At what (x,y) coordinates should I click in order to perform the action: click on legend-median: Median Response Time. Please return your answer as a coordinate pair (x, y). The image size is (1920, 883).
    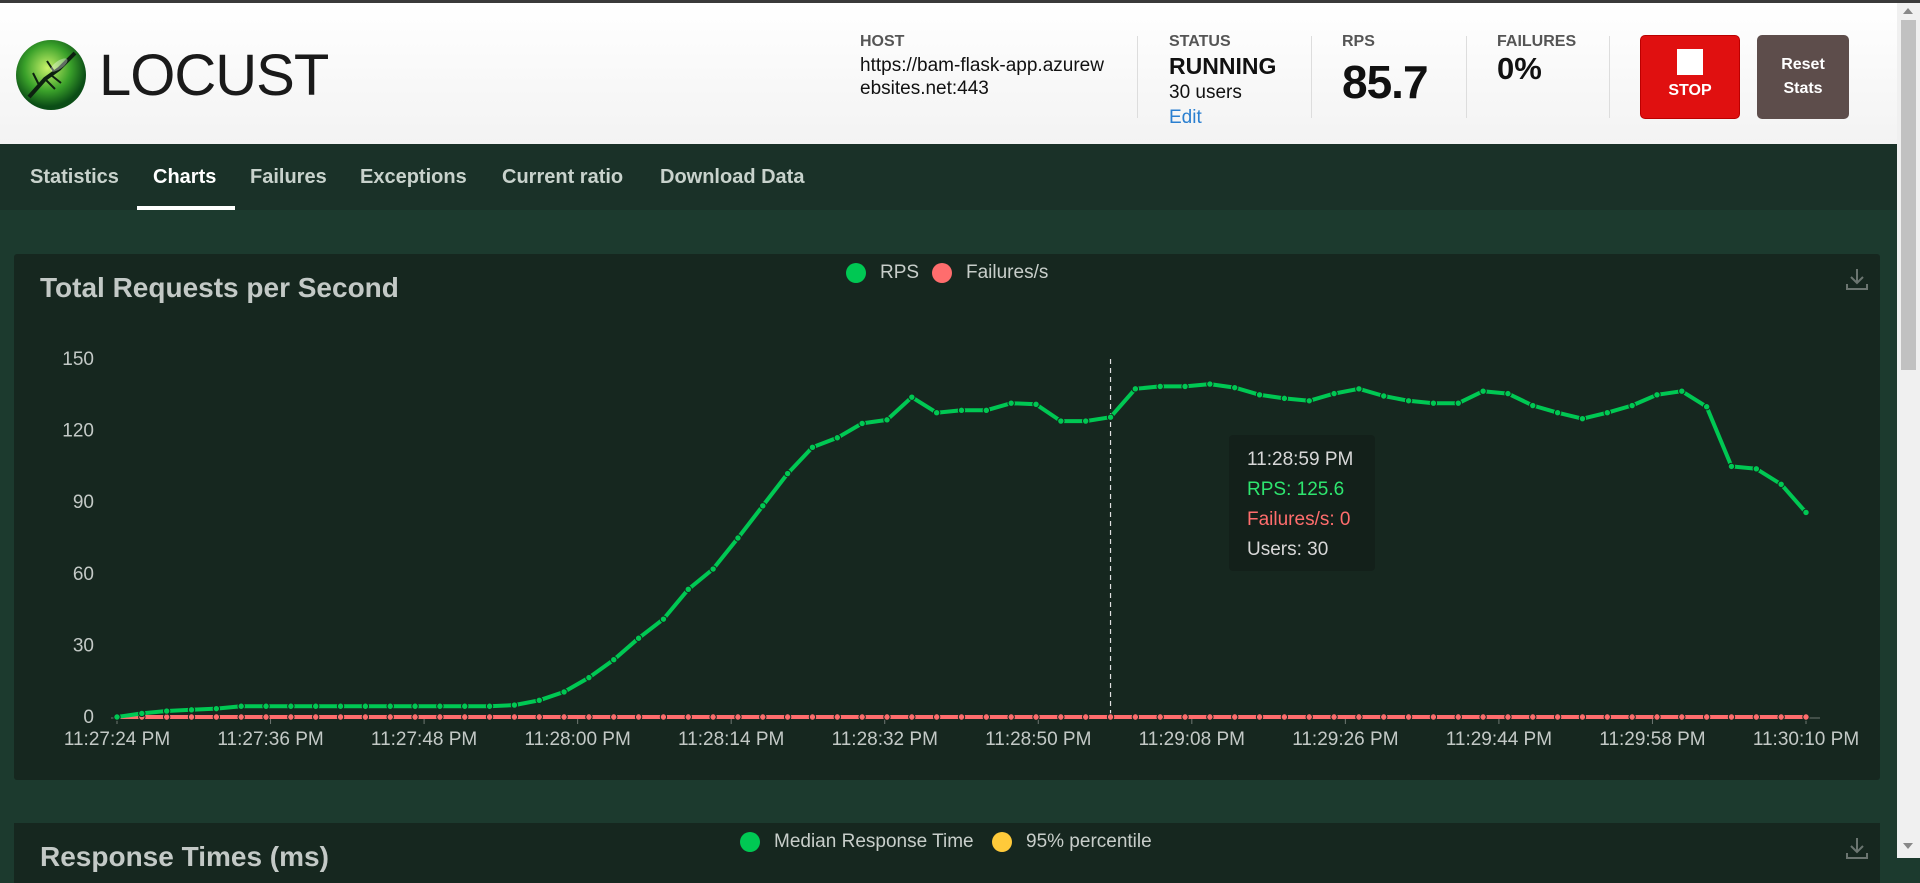
    Looking at the image, I should click on (857, 842).